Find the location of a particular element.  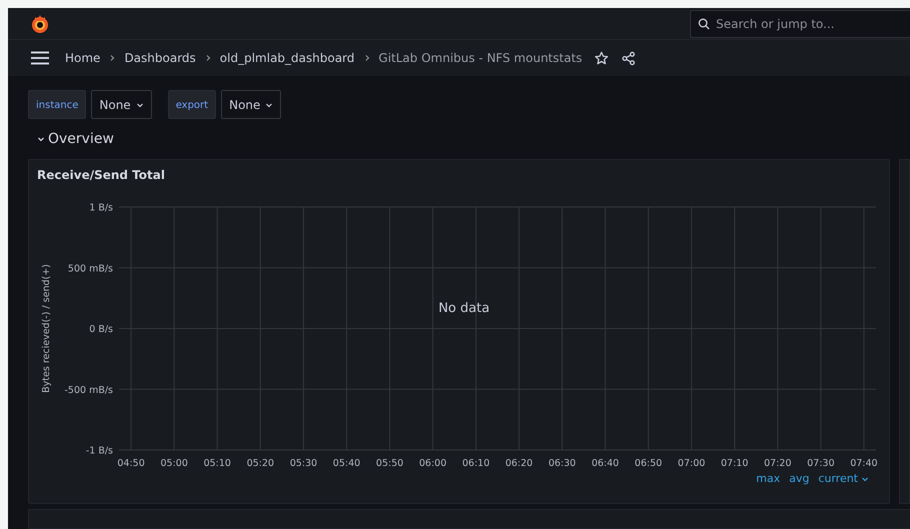

share-icon is located at coordinates (628, 58).